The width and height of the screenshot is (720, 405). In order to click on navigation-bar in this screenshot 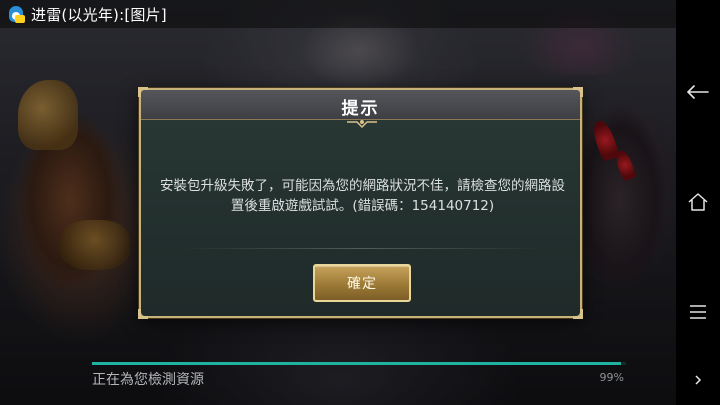, I will do `click(698, 202)`.